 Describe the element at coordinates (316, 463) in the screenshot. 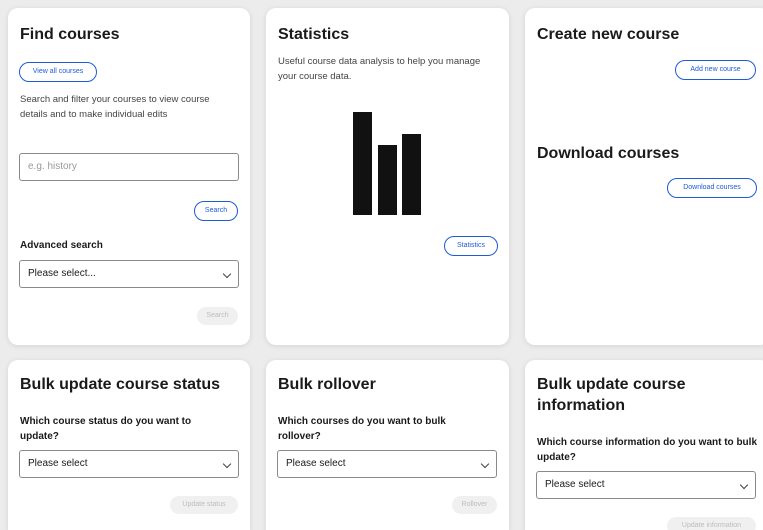

I see `rollover-courses-select-value: Please select` at that location.